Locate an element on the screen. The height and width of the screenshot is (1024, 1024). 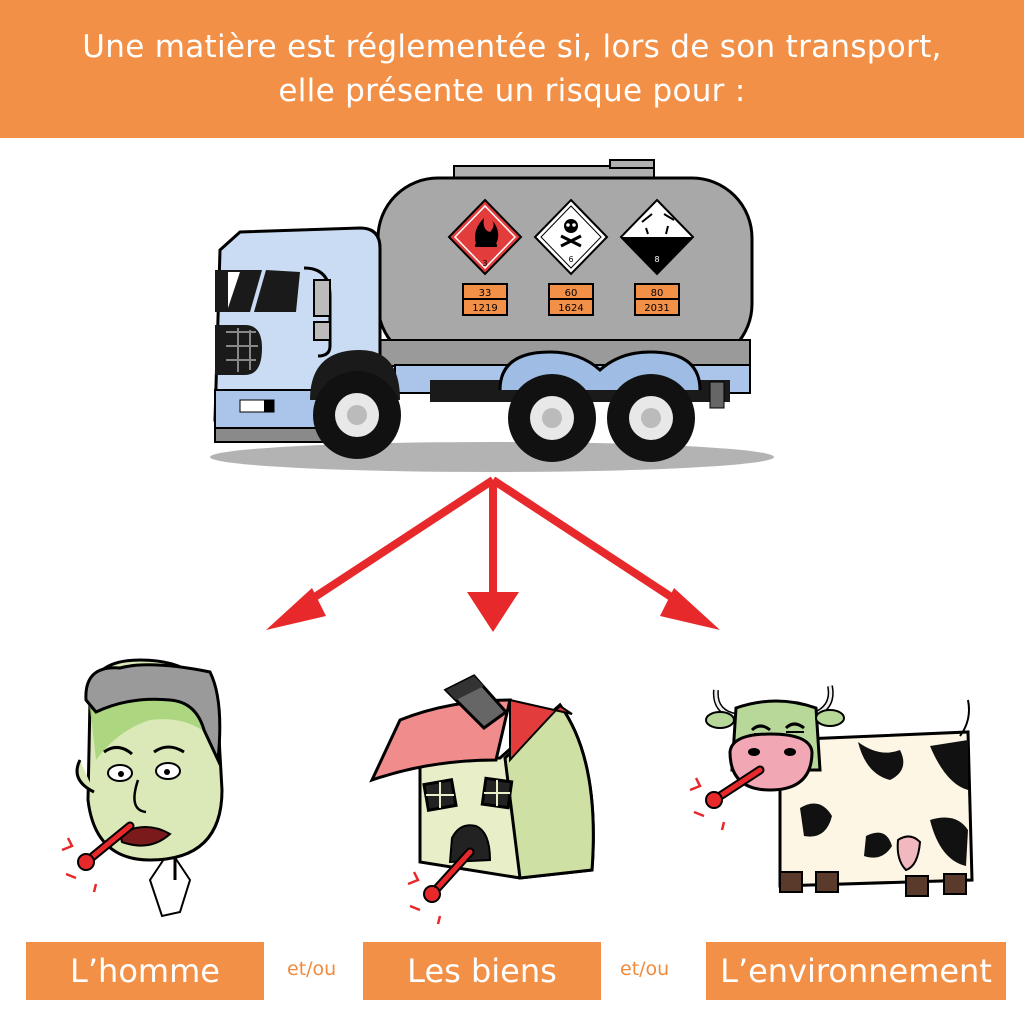
label-homme: L’homme is located at coordinates (145, 971).